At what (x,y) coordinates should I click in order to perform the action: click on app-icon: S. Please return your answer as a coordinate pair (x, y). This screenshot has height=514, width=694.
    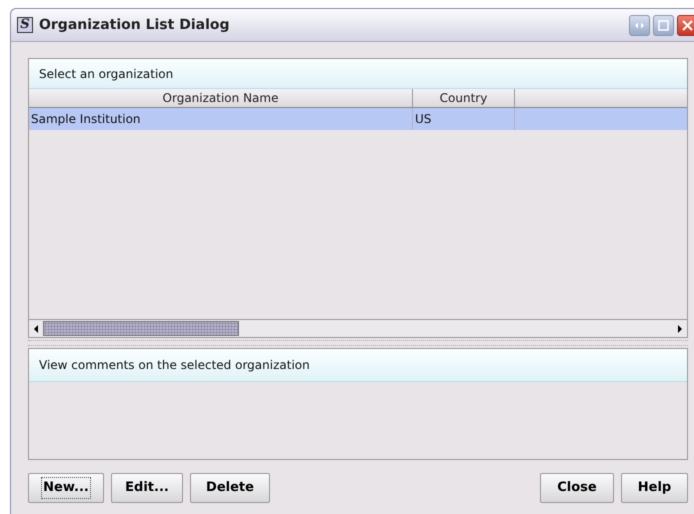
    Looking at the image, I should click on (25, 25).